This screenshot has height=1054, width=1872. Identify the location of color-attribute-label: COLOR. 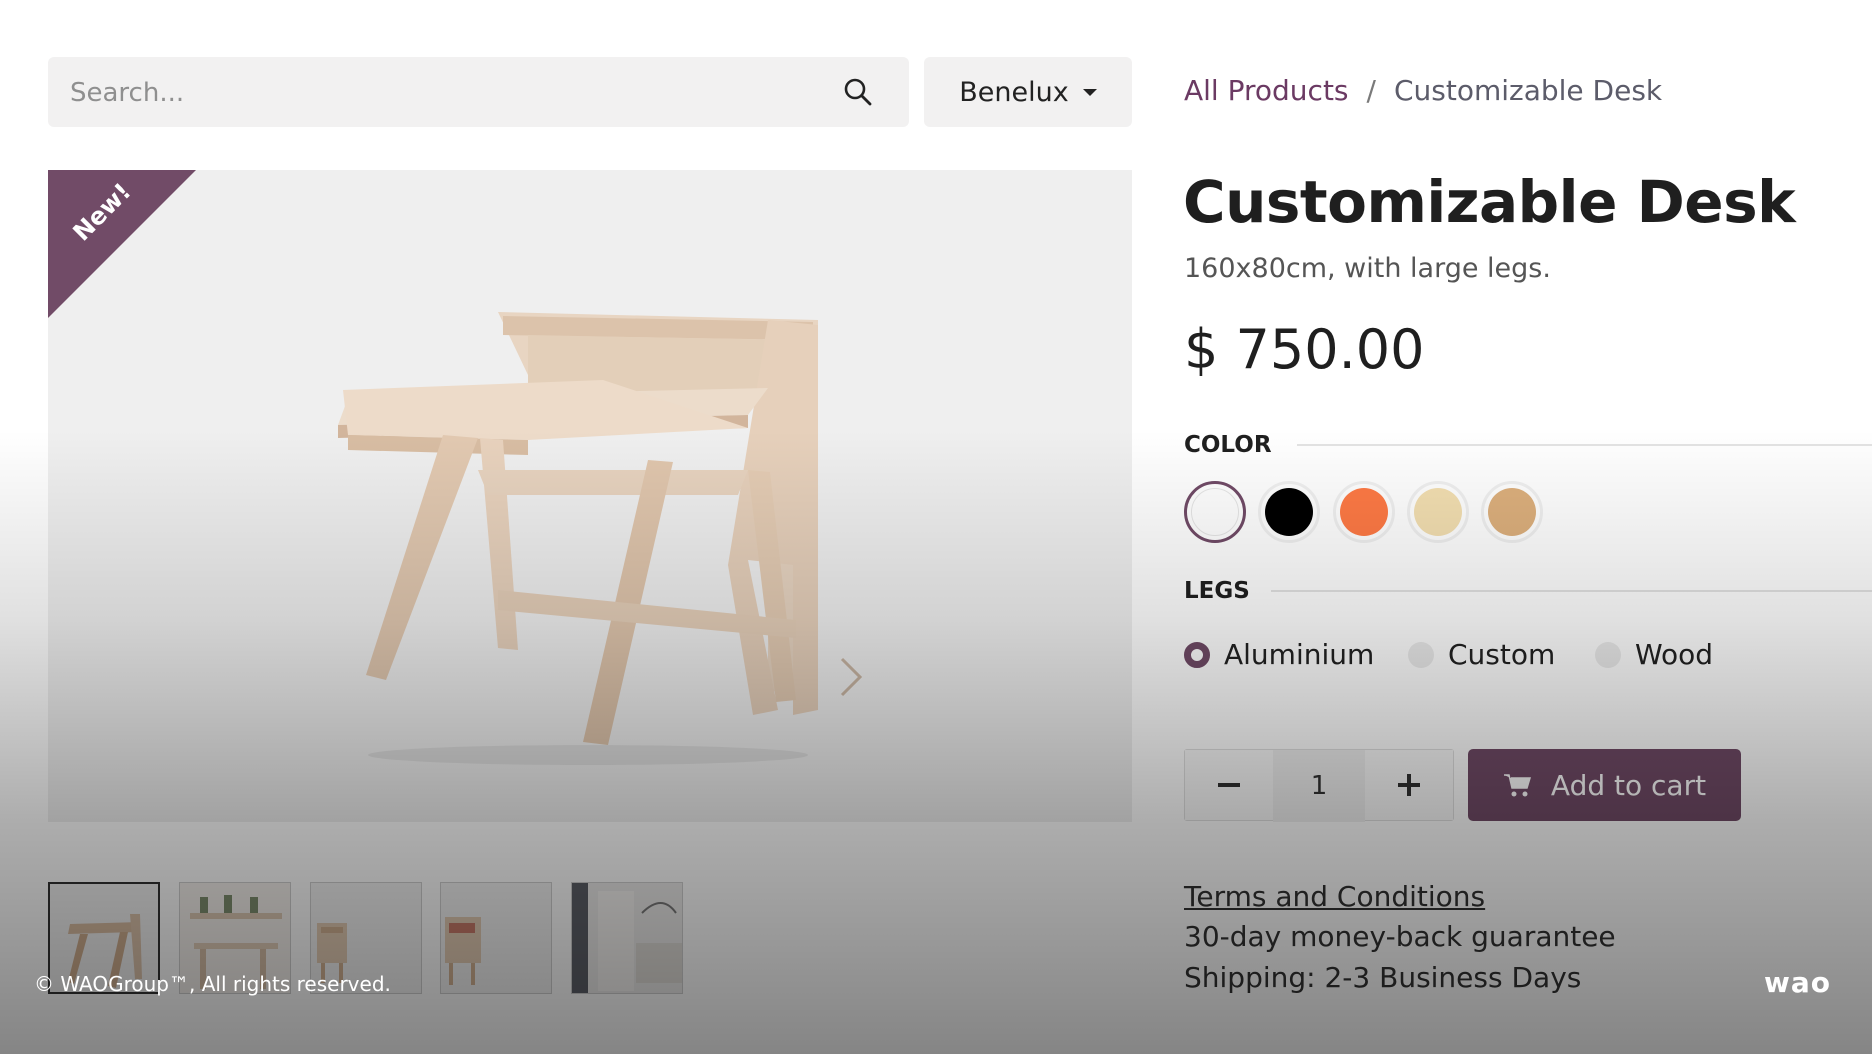
(1228, 445).